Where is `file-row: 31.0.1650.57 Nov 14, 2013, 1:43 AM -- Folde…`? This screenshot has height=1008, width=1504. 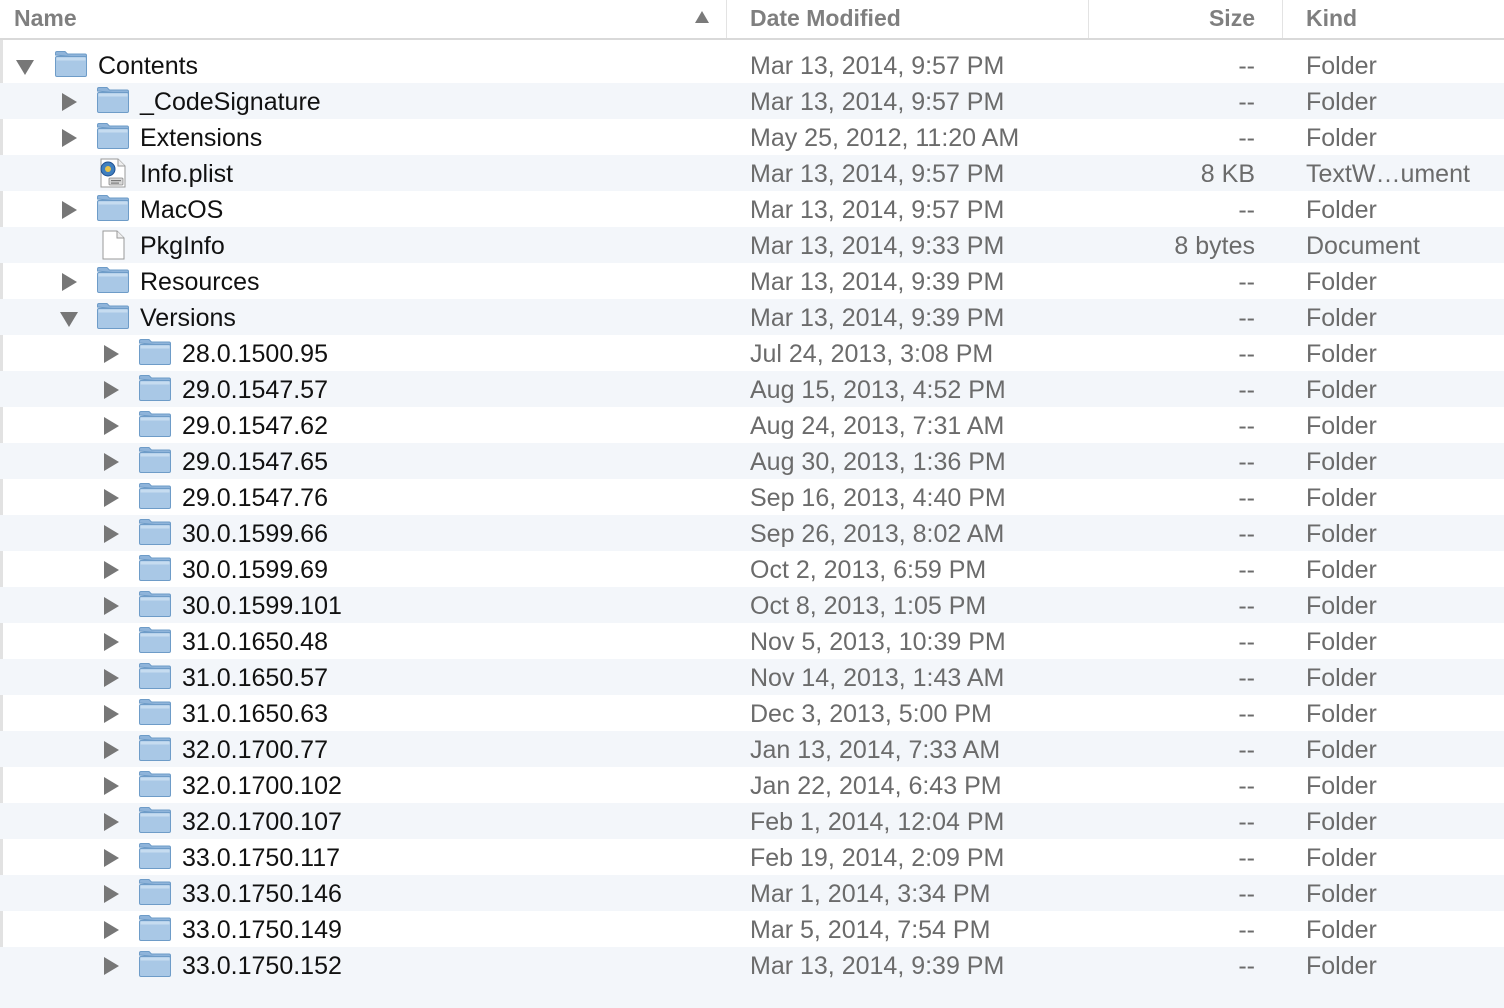
file-row: 31.0.1650.57 Nov 14, 2013, 1:43 AM -- Folde… is located at coordinates (752, 677).